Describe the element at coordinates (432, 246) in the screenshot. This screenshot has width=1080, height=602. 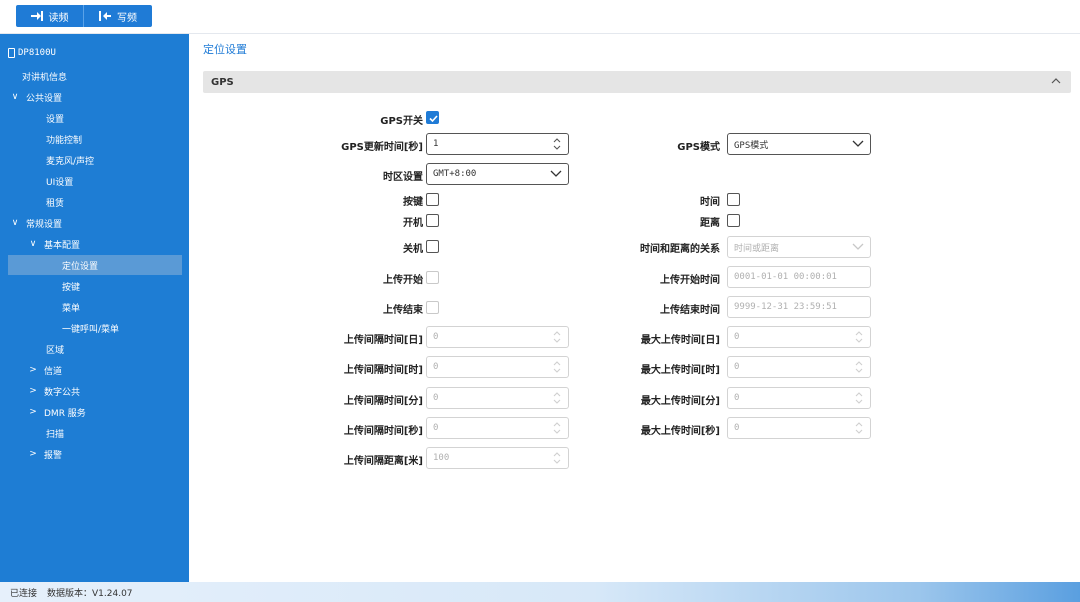
I see `power-off-checkbox` at that location.